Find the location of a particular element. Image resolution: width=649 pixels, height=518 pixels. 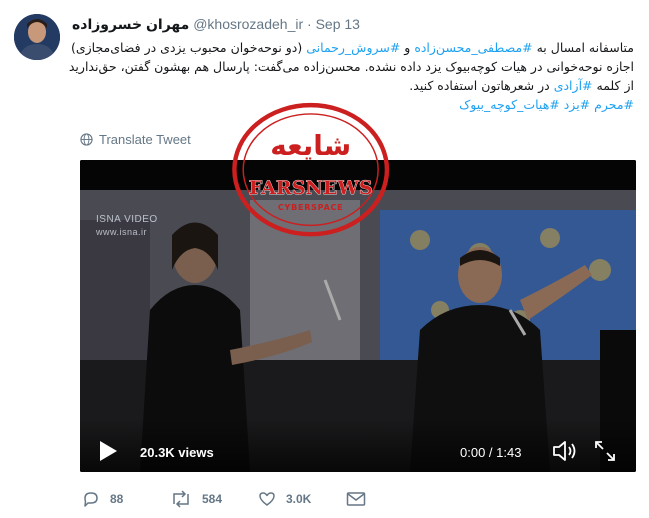

video-timecode: 0:00 / 1:43 is located at coordinates (491, 452).